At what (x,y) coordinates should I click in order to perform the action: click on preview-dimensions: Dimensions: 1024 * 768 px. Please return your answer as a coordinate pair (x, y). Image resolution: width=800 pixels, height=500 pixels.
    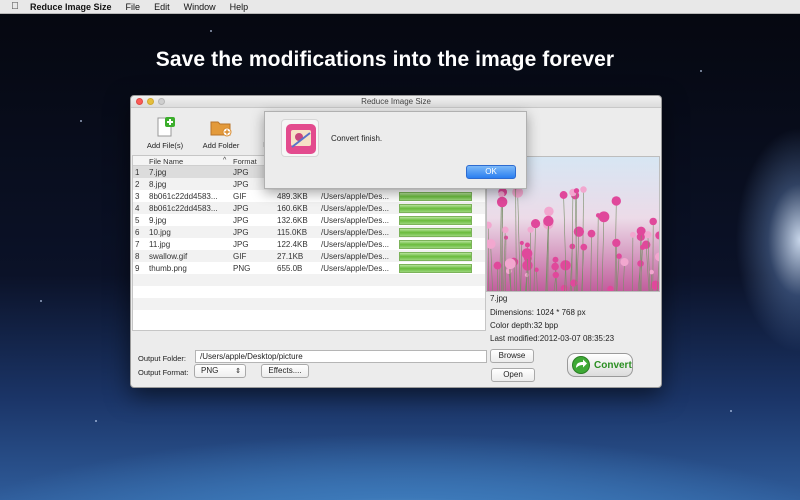
    Looking at the image, I should click on (538, 312).